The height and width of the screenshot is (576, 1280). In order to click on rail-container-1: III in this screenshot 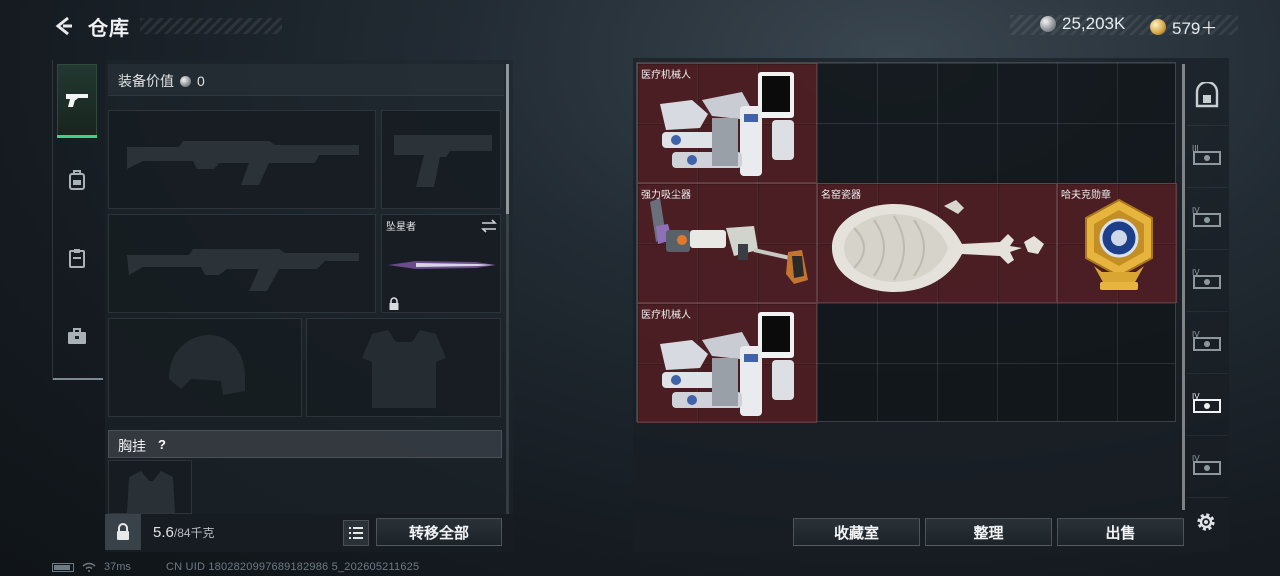, I will do `click(1207, 157)`.